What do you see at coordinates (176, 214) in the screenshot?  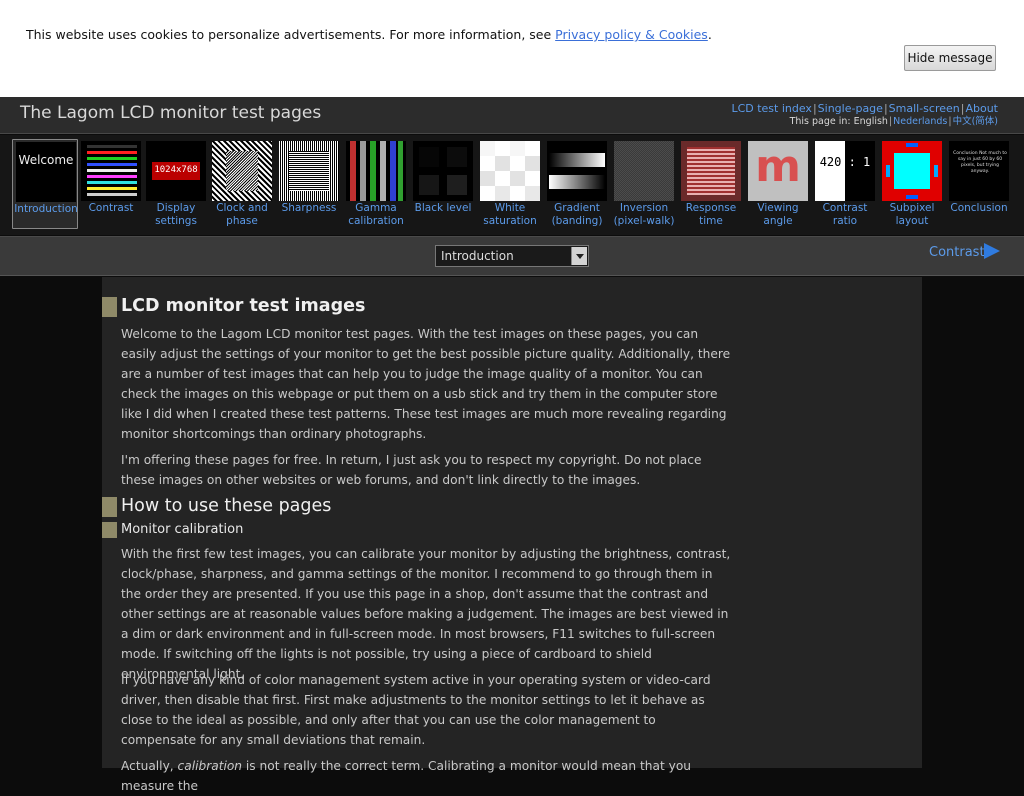 I see `tab-label: Display settings` at bounding box center [176, 214].